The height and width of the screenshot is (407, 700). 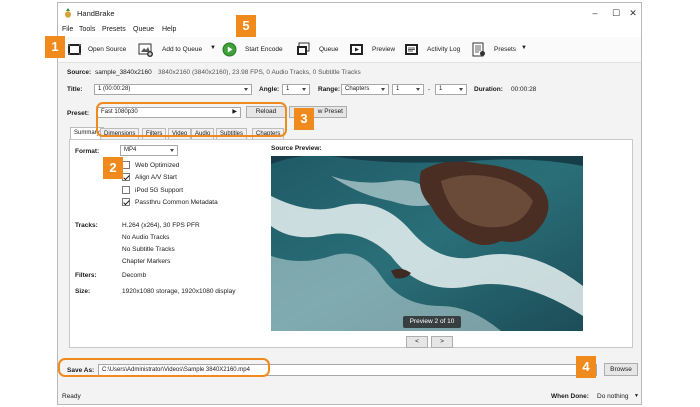 What do you see at coordinates (246, 26) in the screenshot?
I see `callout-5: 5` at bounding box center [246, 26].